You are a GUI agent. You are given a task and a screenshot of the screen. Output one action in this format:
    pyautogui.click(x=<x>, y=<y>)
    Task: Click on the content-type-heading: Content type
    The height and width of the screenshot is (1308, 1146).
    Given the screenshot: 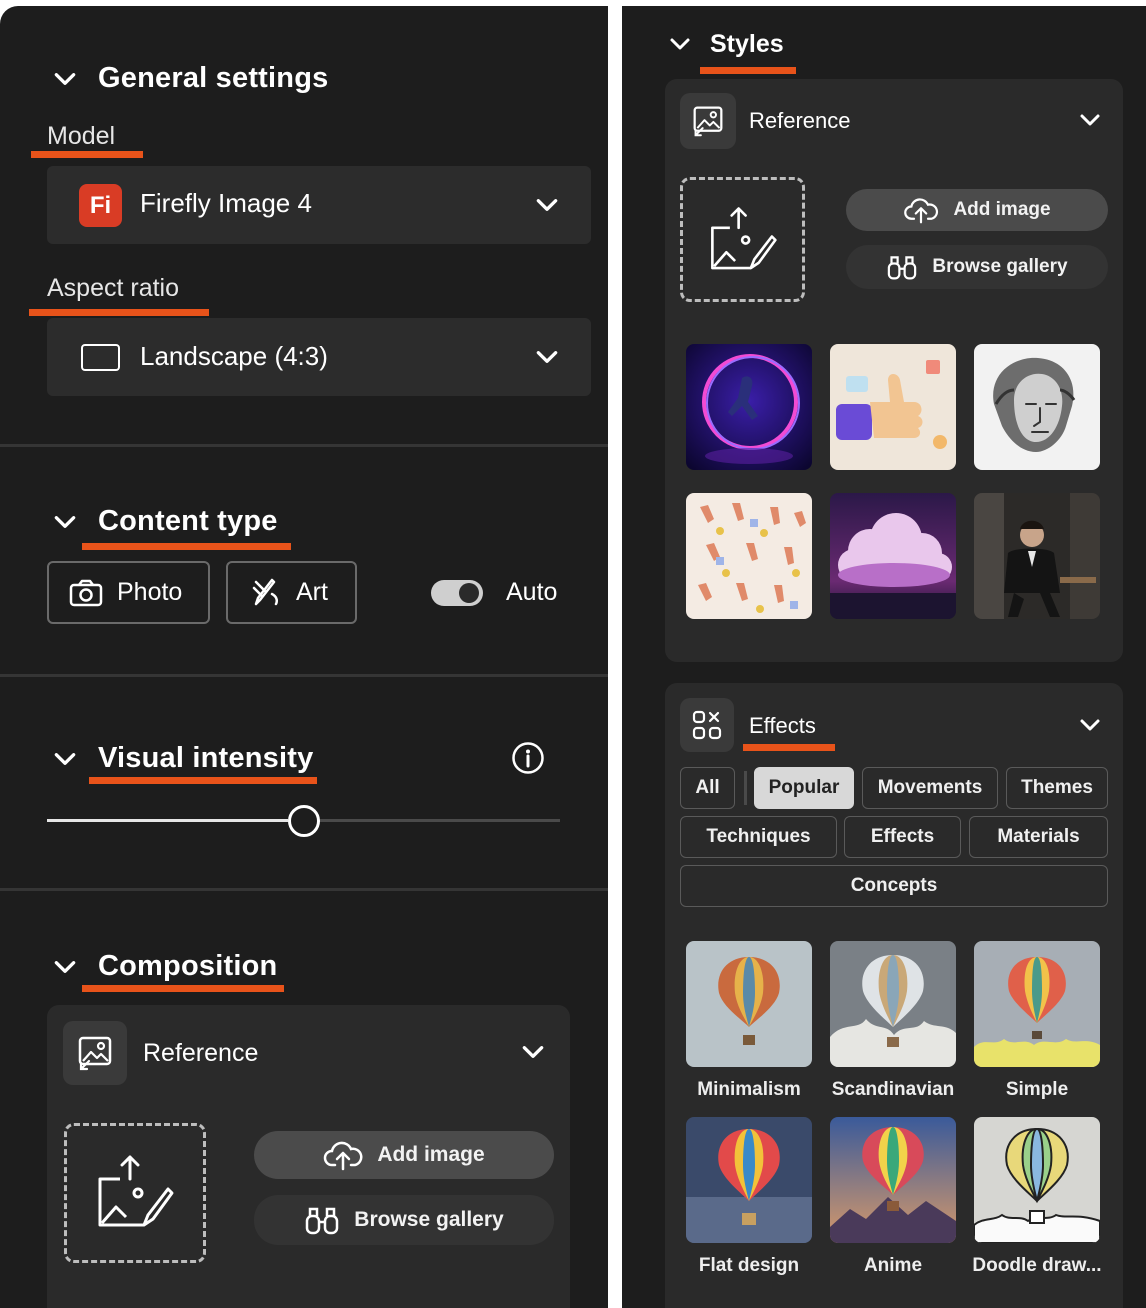 What is the action you would take?
    pyautogui.click(x=188, y=521)
    